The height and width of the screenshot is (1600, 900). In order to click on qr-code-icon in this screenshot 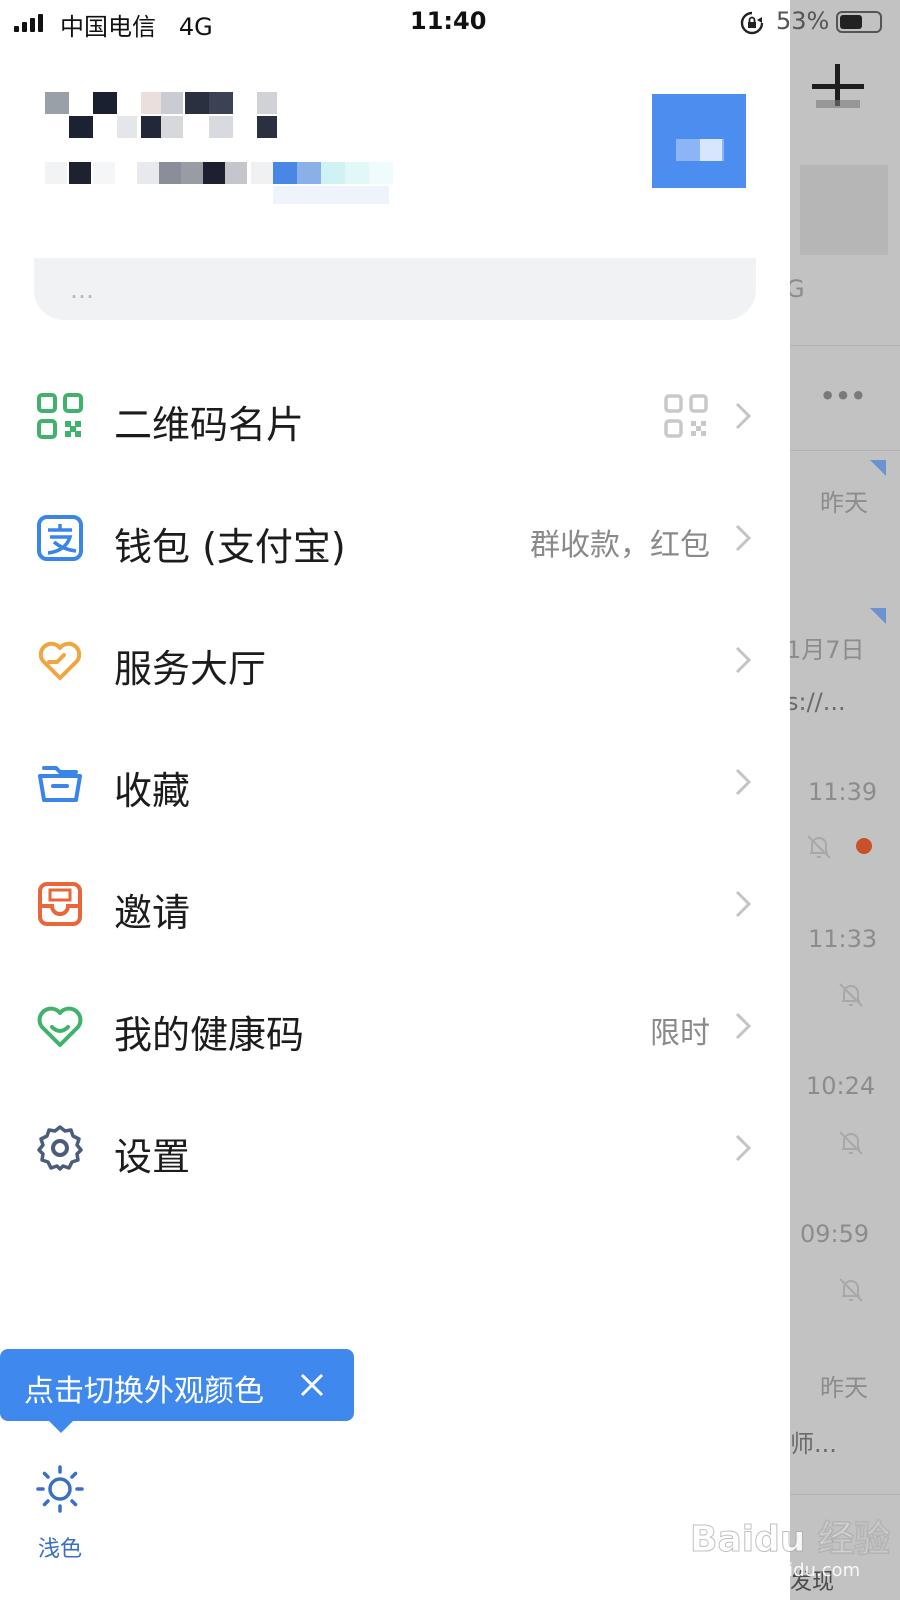, I will do `click(60, 416)`.